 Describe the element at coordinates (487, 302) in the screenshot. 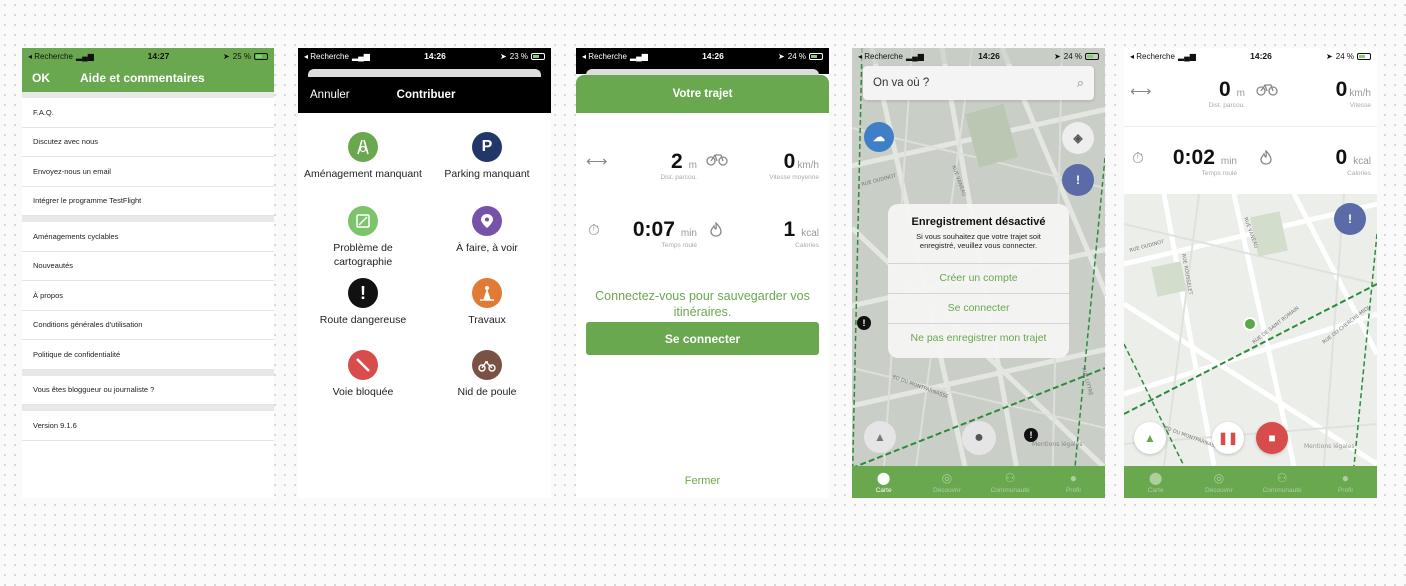

I see `contrib-roadworks: Travaux` at that location.